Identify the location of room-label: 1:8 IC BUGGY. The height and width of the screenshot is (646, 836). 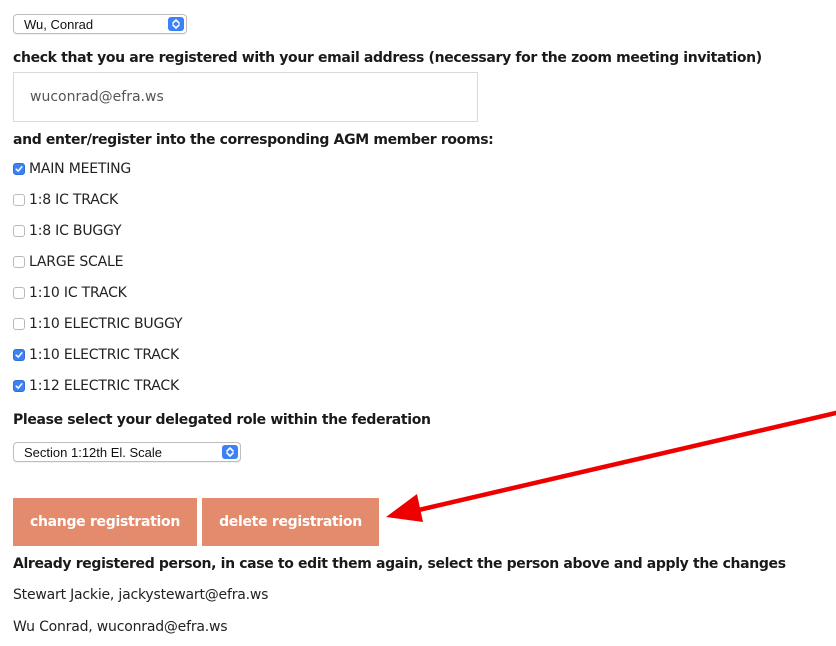
(75, 231).